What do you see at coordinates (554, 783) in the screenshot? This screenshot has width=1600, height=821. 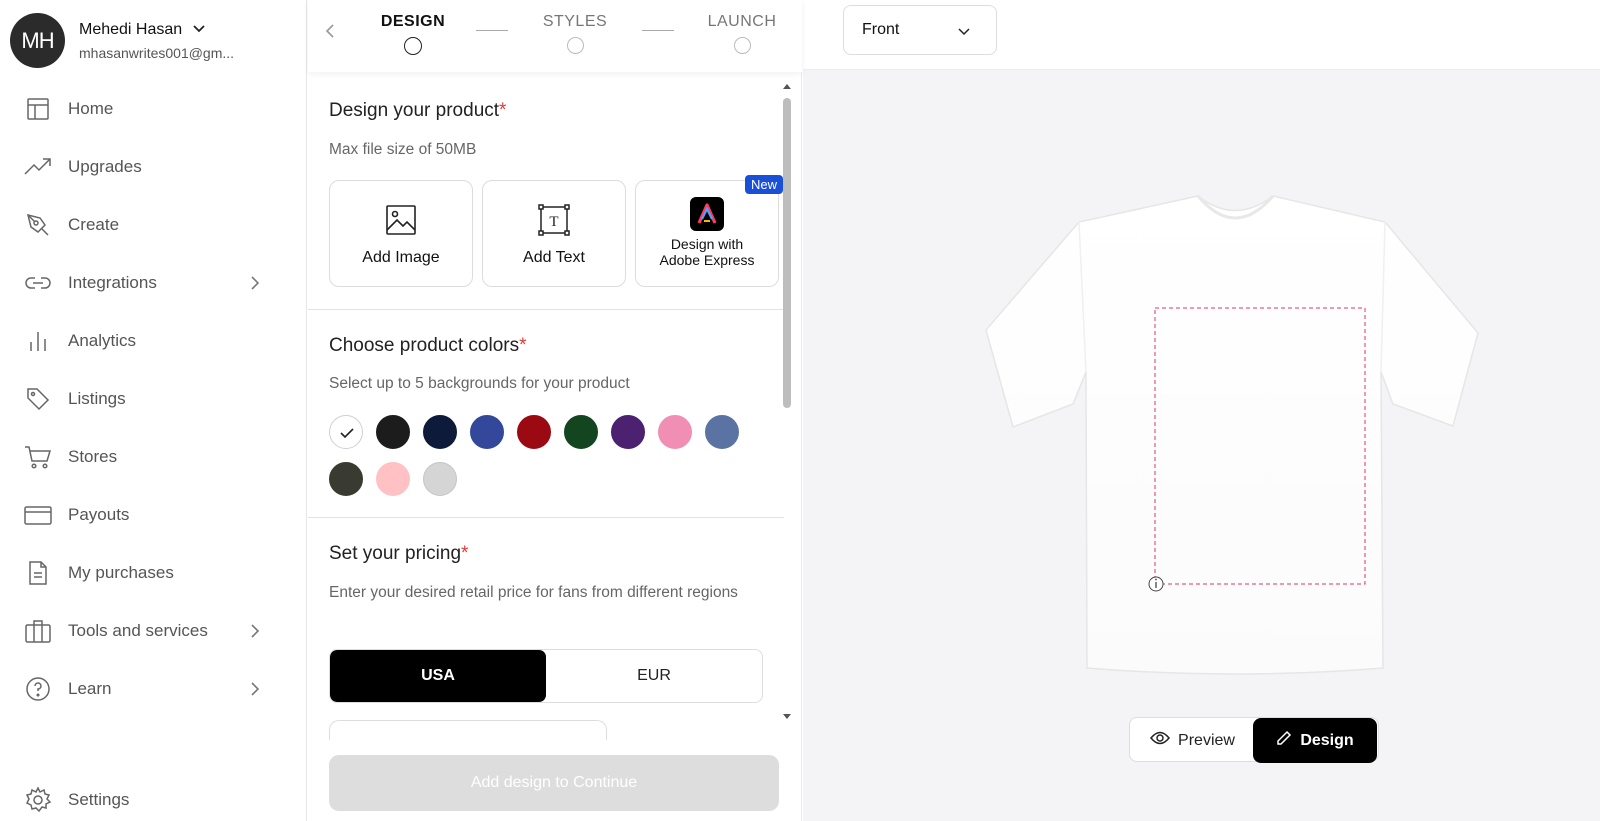 I see `add-design-to-continue-button: Add design to Continue` at bounding box center [554, 783].